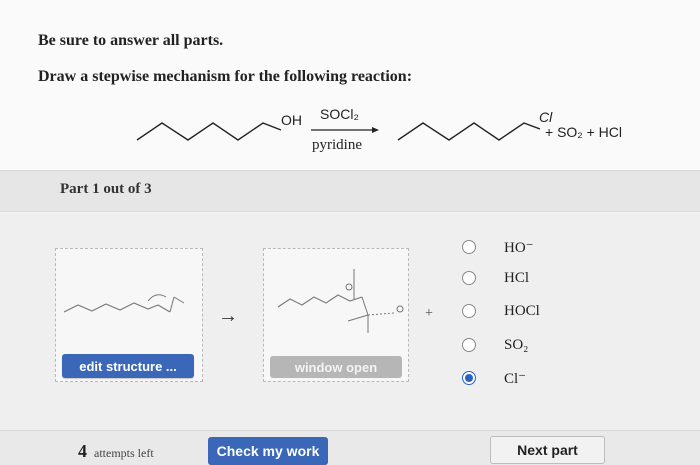 The image size is (700, 465). What do you see at coordinates (469, 278) in the screenshot?
I see `radio-hcl` at bounding box center [469, 278].